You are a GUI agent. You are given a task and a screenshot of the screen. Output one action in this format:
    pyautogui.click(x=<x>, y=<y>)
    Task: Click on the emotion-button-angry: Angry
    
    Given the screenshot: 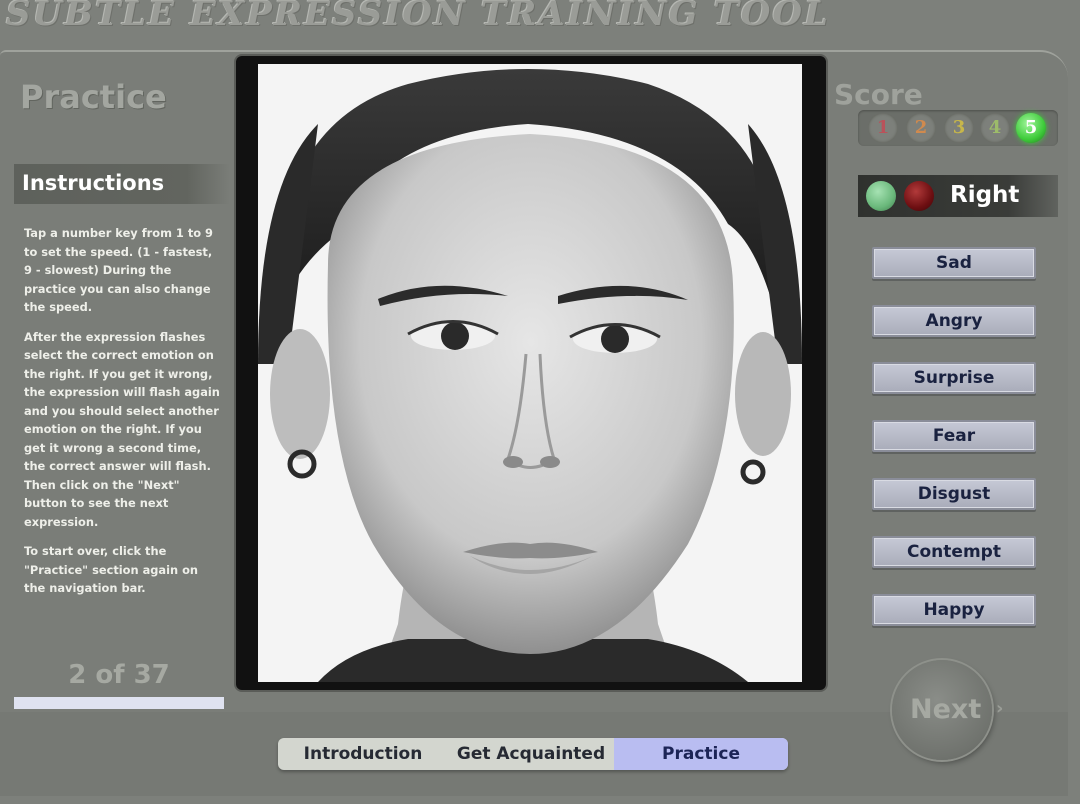 What is the action you would take?
    pyautogui.click(x=954, y=321)
    